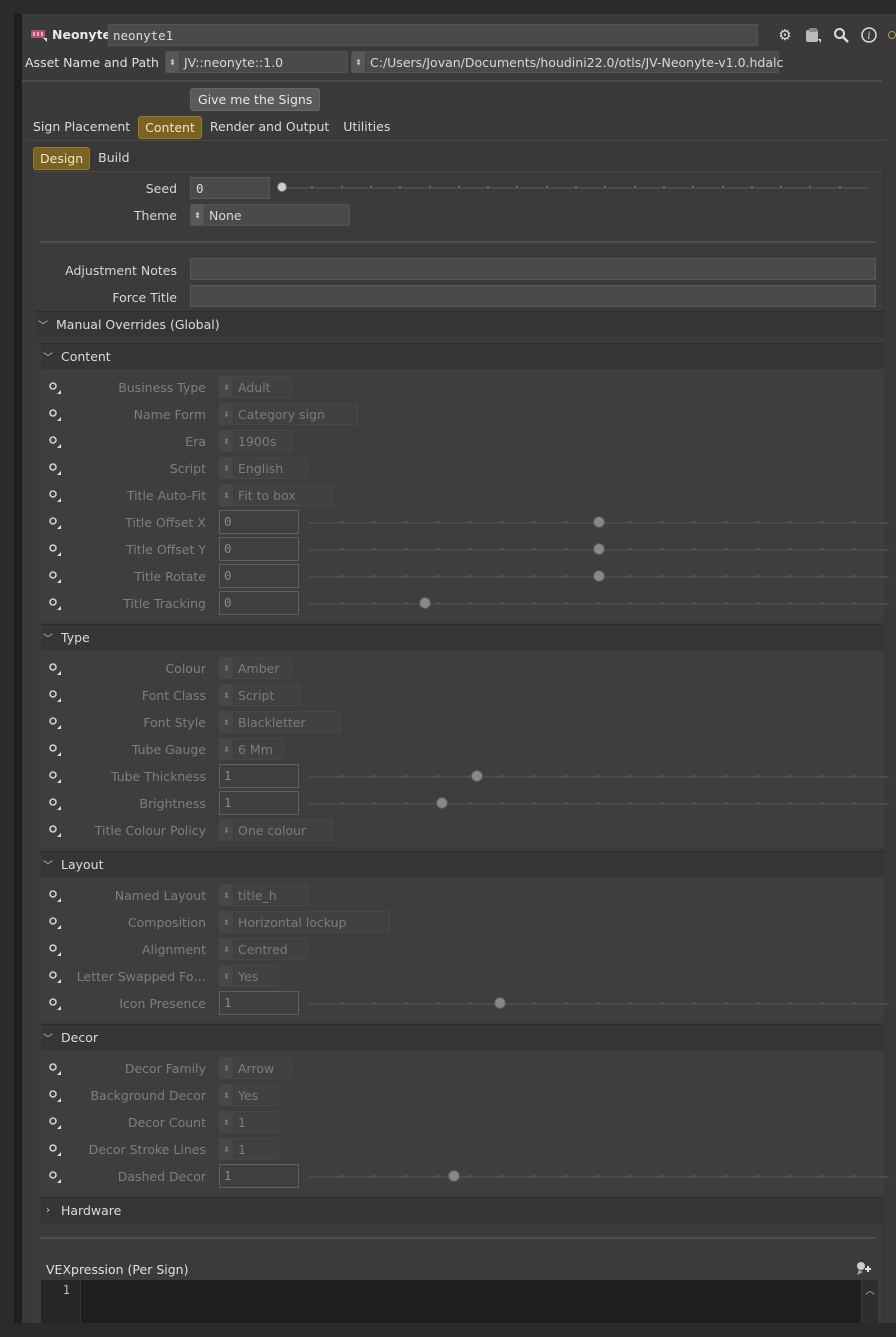 This screenshot has width=896, height=1337. Describe the element at coordinates (462, 1037) in the screenshot. I see `folder-decor: ﹀ Decor` at that location.